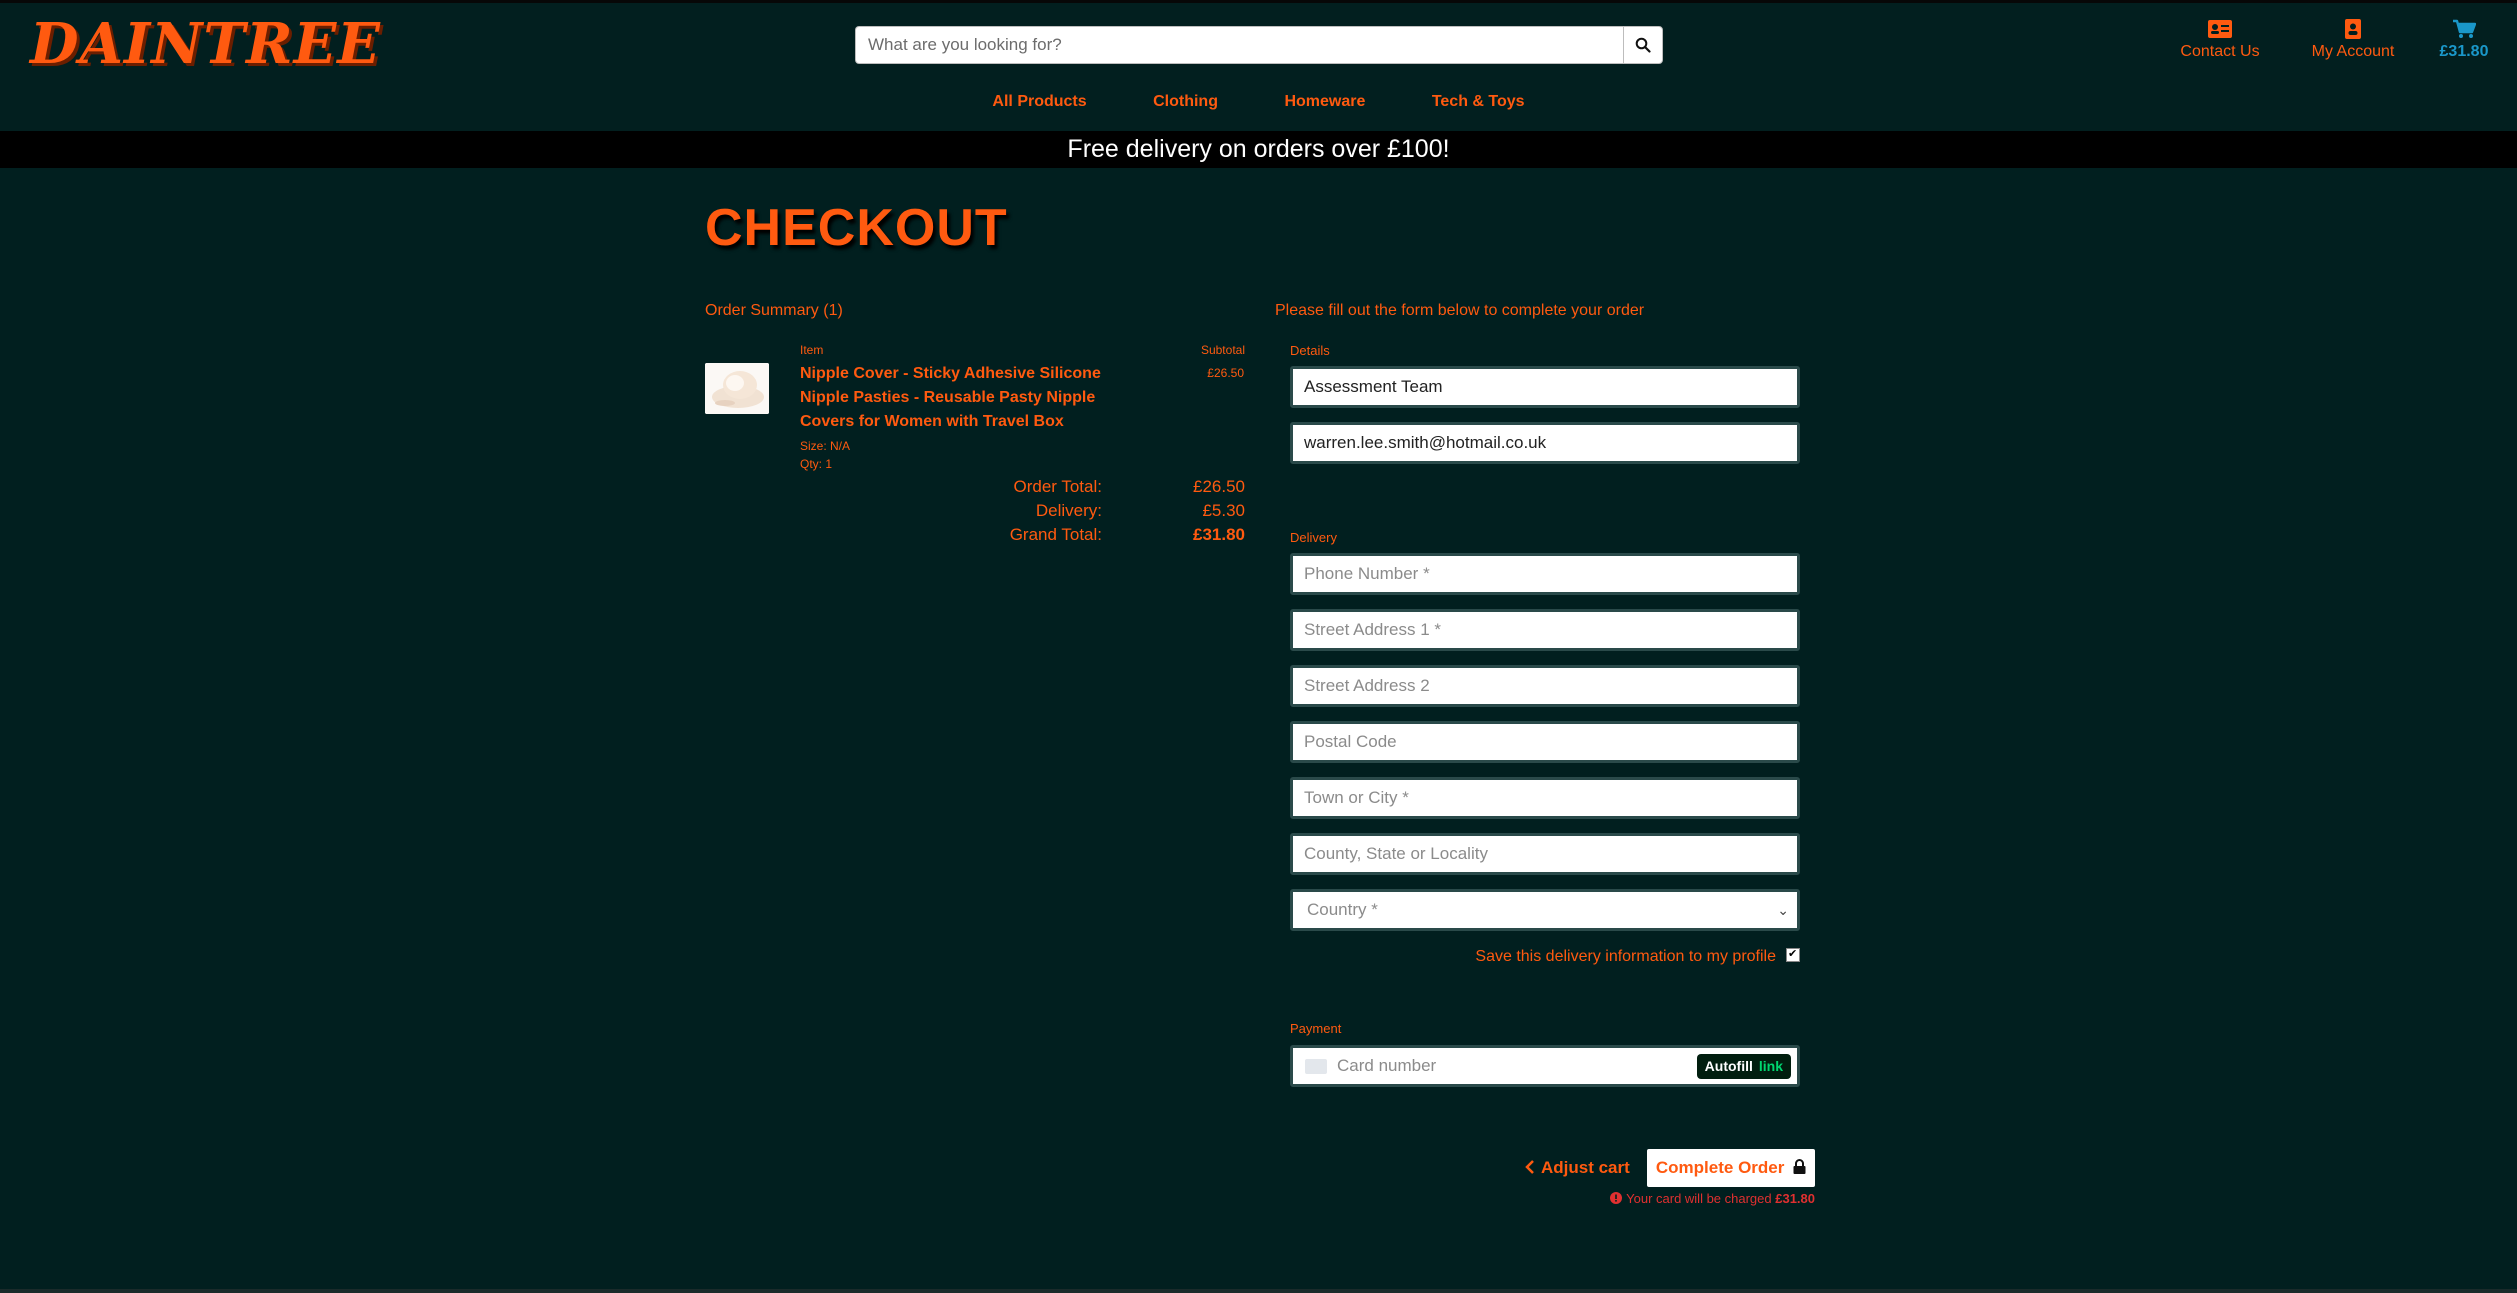 Image resolution: width=2517 pixels, height=1293 pixels. What do you see at coordinates (1545, 630) in the screenshot?
I see `street-address-1-field` at bounding box center [1545, 630].